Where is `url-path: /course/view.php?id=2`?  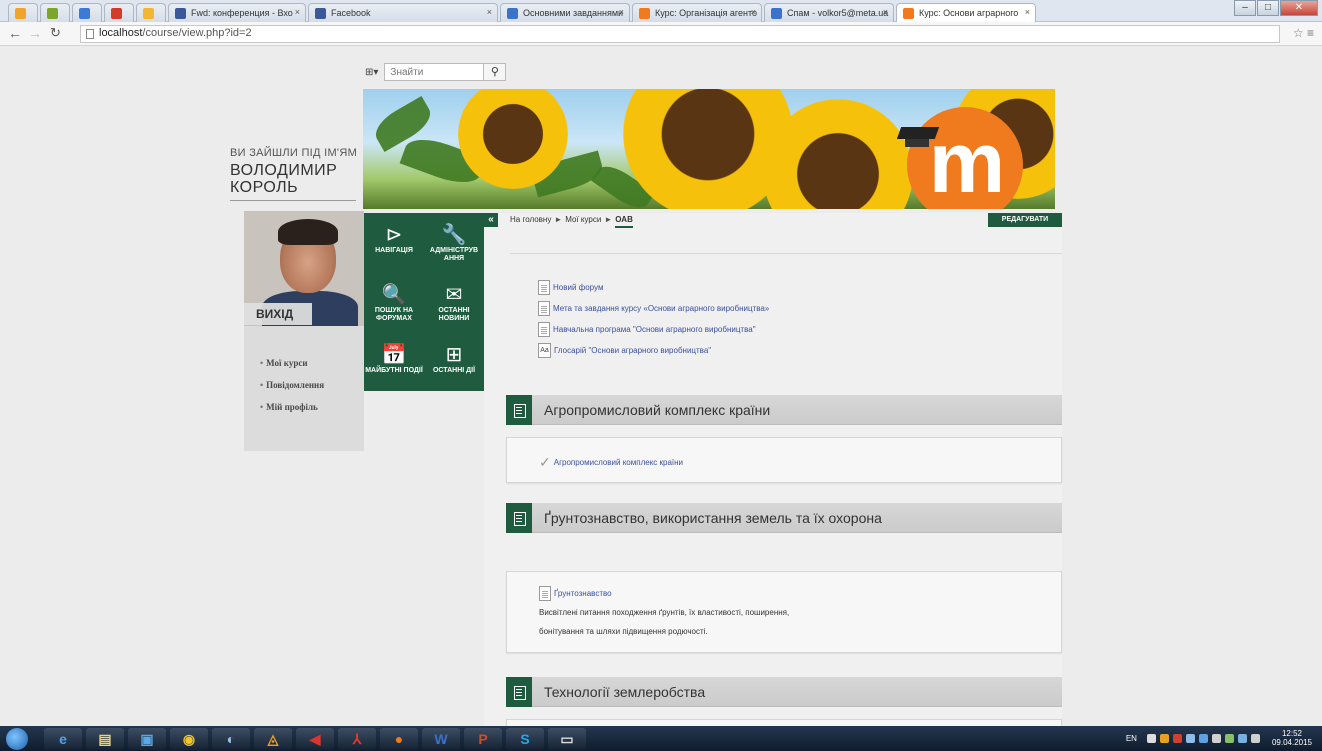
url-path: /course/view.php?id=2 is located at coordinates (197, 33).